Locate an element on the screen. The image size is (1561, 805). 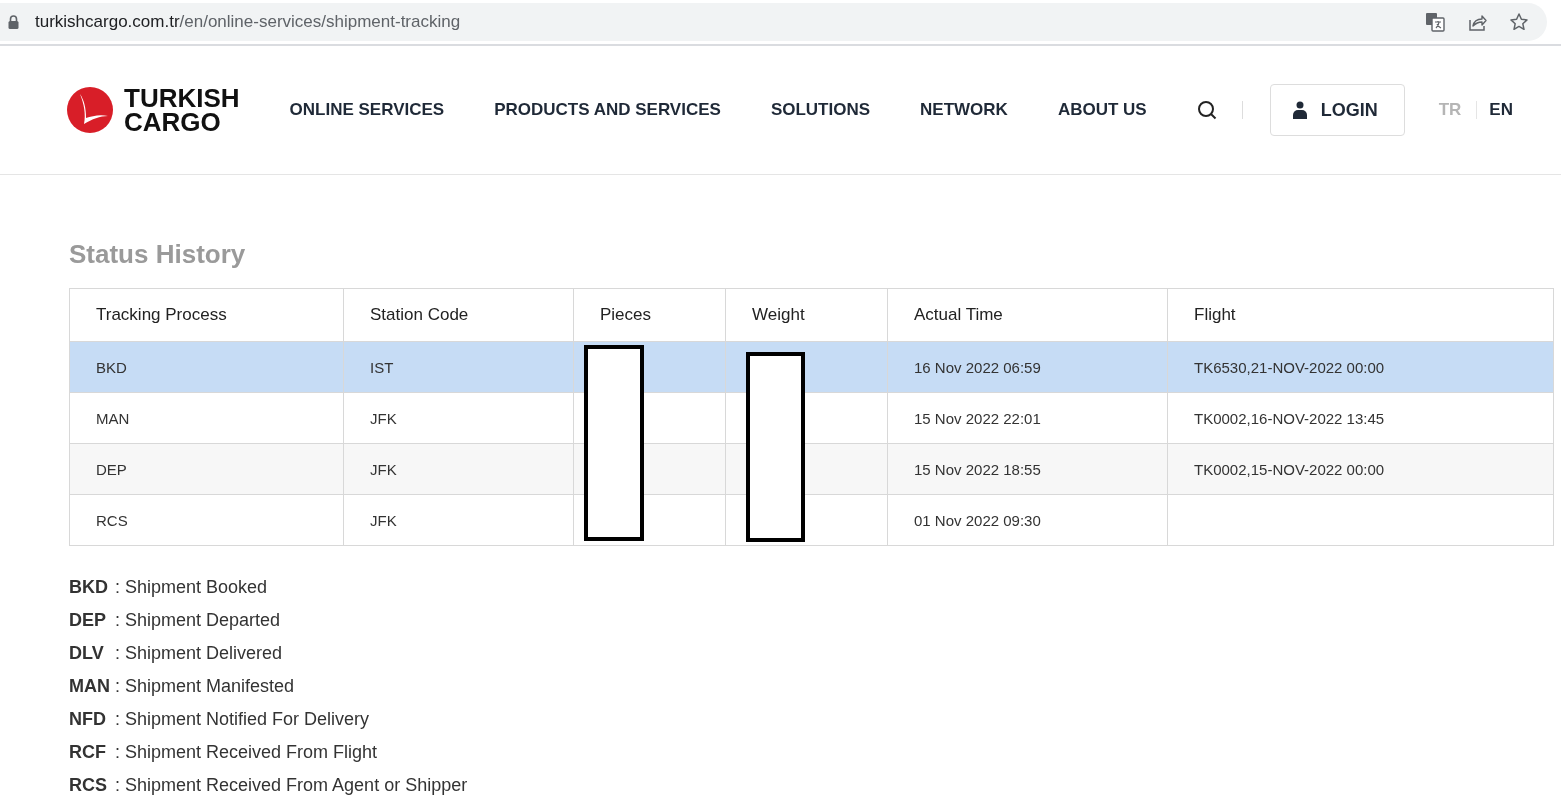
table-row: DEP JFK 15 Nov 2022 18:55 TK0002,15-NOV-2022 00:00 is located at coordinates (811, 469).